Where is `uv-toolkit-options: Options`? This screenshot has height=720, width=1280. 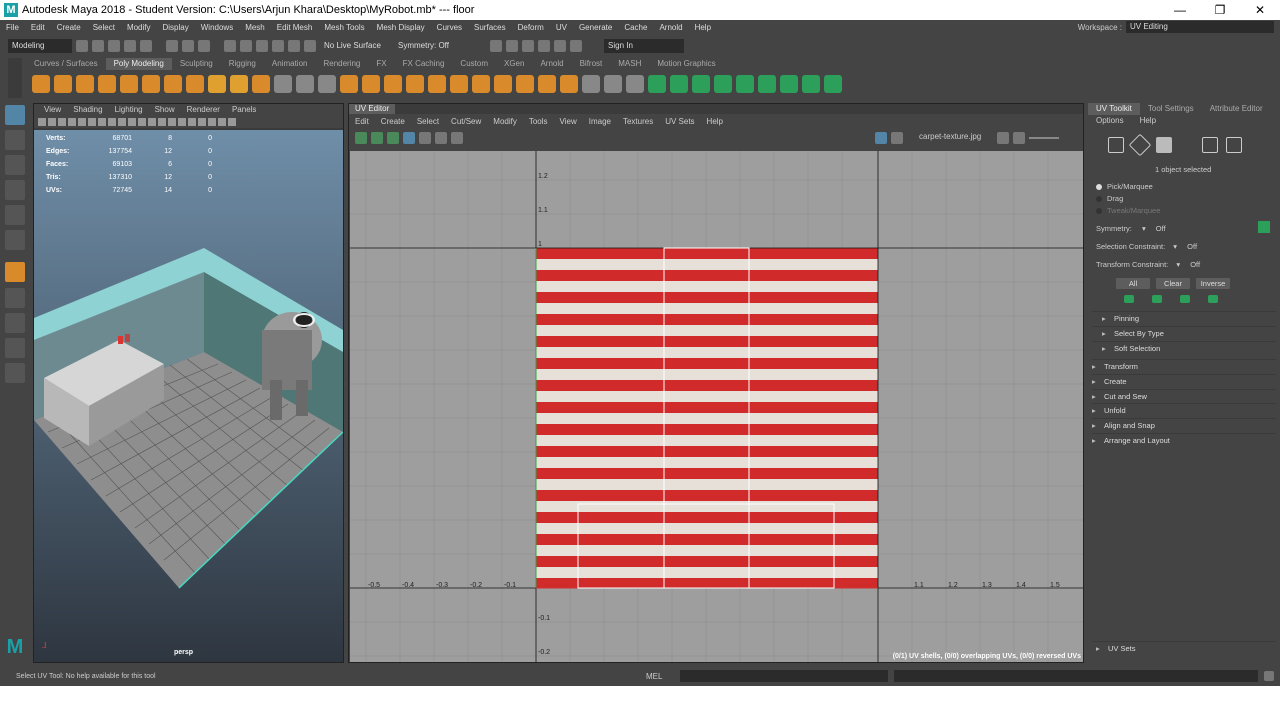
uv-toolkit-options: Options is located at coordinates (1110, 121).